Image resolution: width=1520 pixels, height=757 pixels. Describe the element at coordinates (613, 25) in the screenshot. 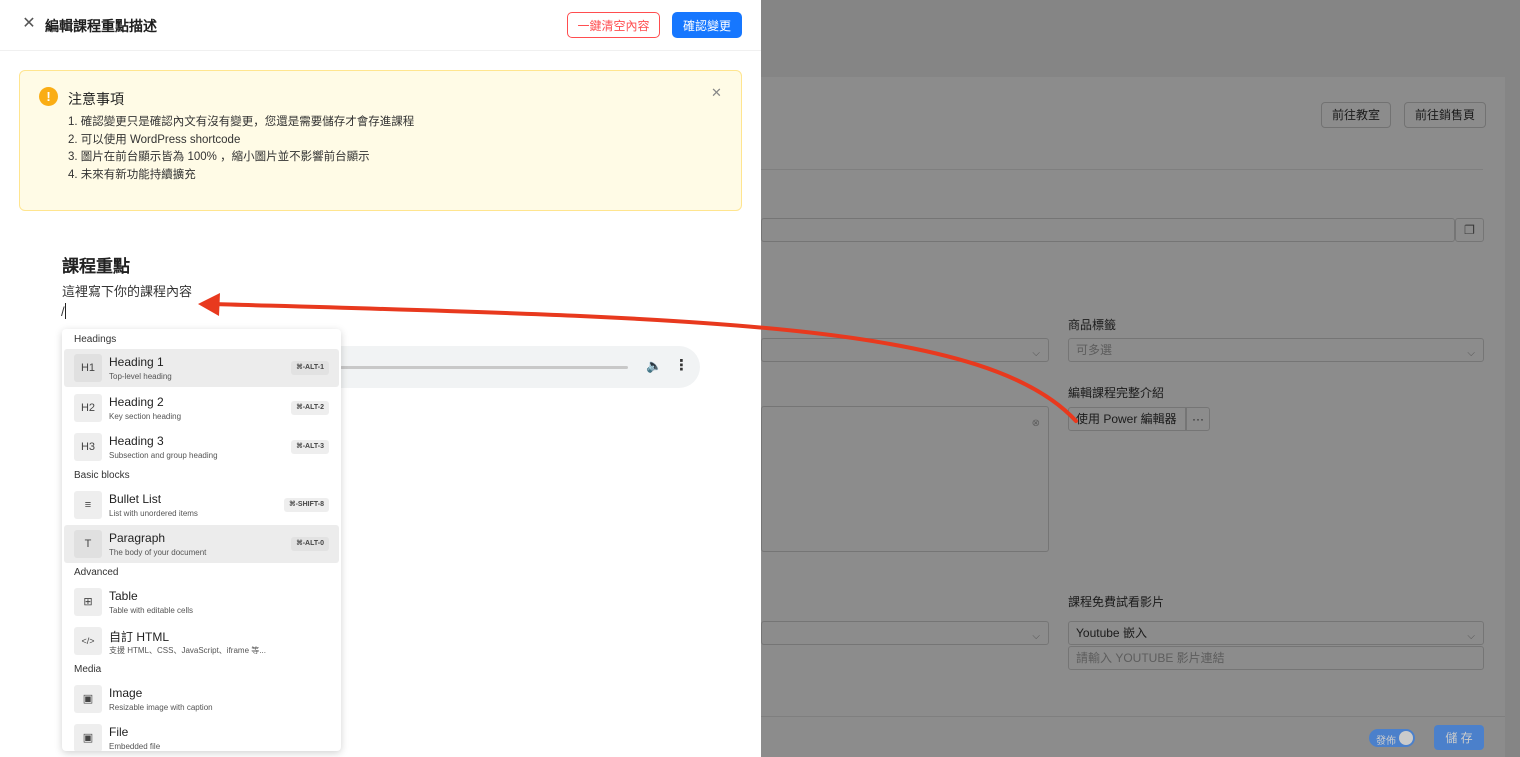

I see `clear-content-button: 一鍵清空內容` at that location.